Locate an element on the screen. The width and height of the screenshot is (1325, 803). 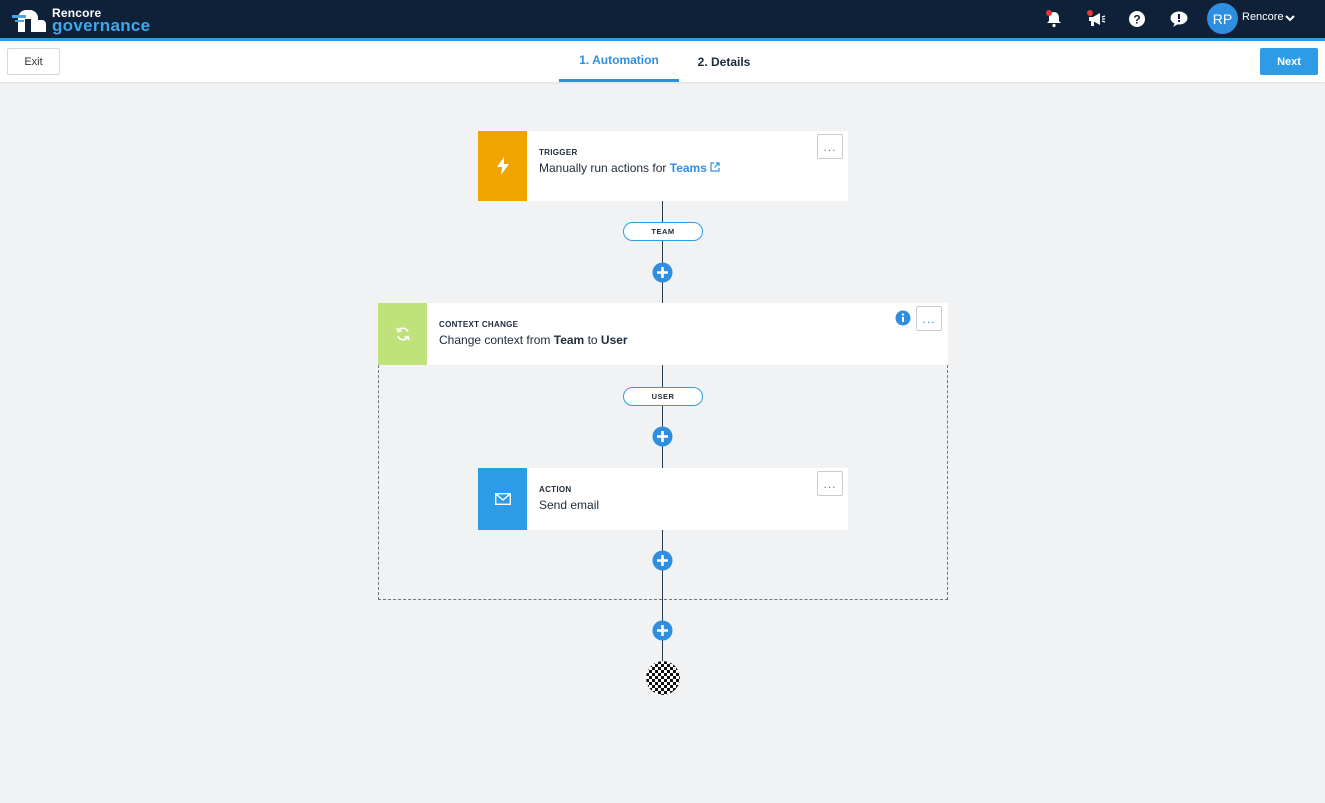
tab-automation: 1. Automation is located at coordinates (619, 61).